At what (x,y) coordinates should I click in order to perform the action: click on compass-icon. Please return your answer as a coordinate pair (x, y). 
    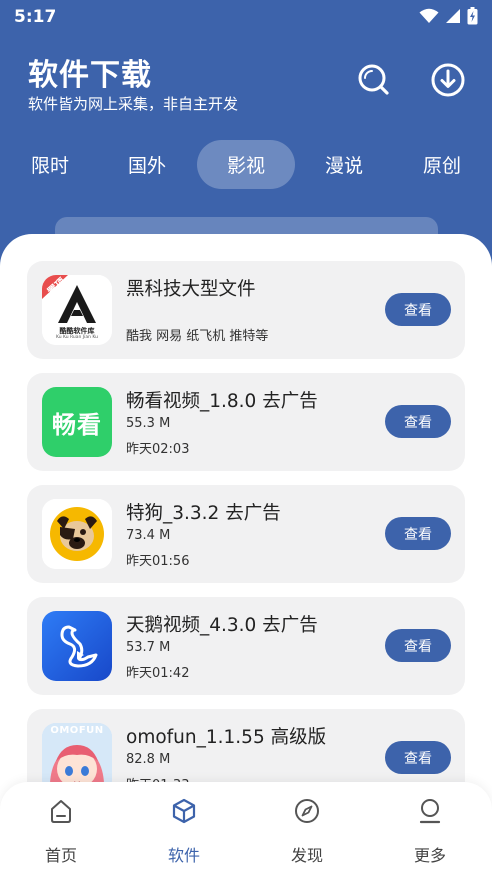
    Looking at the image, I should click on (307, 811).